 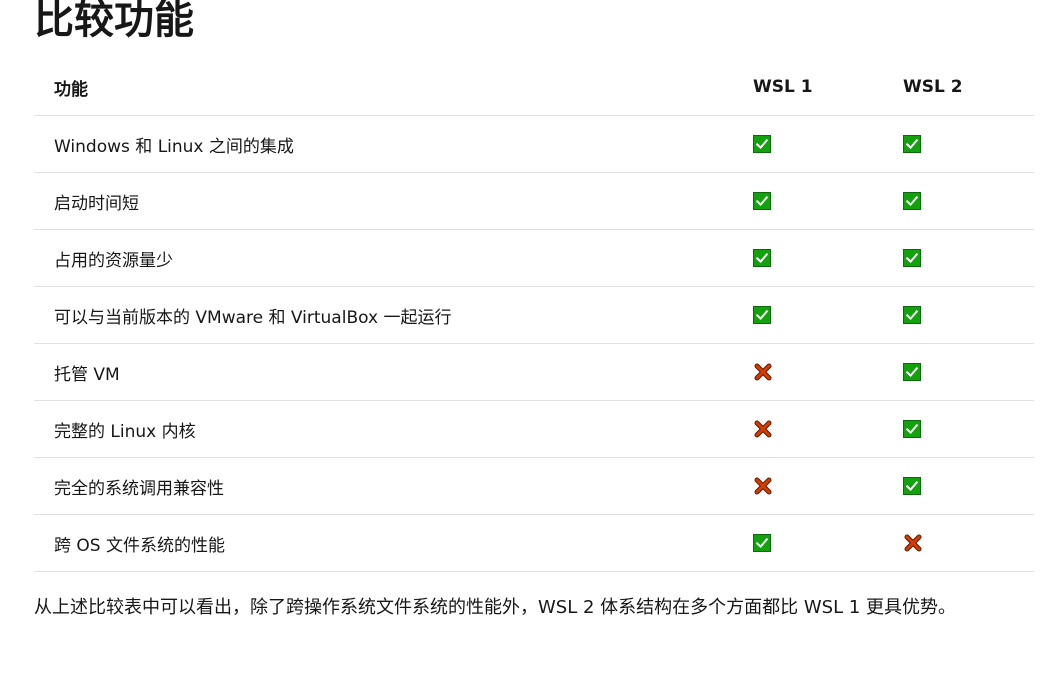 What do you see at coordinates (958, 87) in the screenshot?
I see `column-header-wsl2: WSL 2` at bounding box center [958, 87].